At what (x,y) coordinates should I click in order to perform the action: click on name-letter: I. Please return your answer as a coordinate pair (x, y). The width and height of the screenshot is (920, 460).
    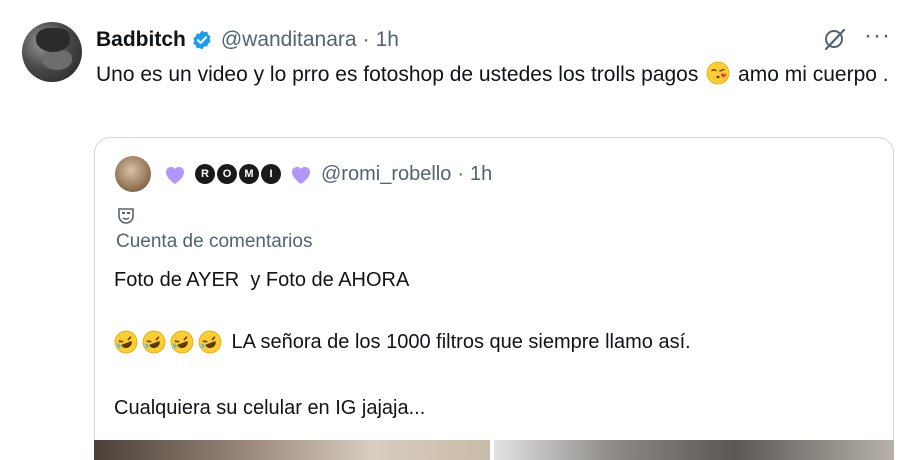
    Looking at the image, I should click on (271, 174).